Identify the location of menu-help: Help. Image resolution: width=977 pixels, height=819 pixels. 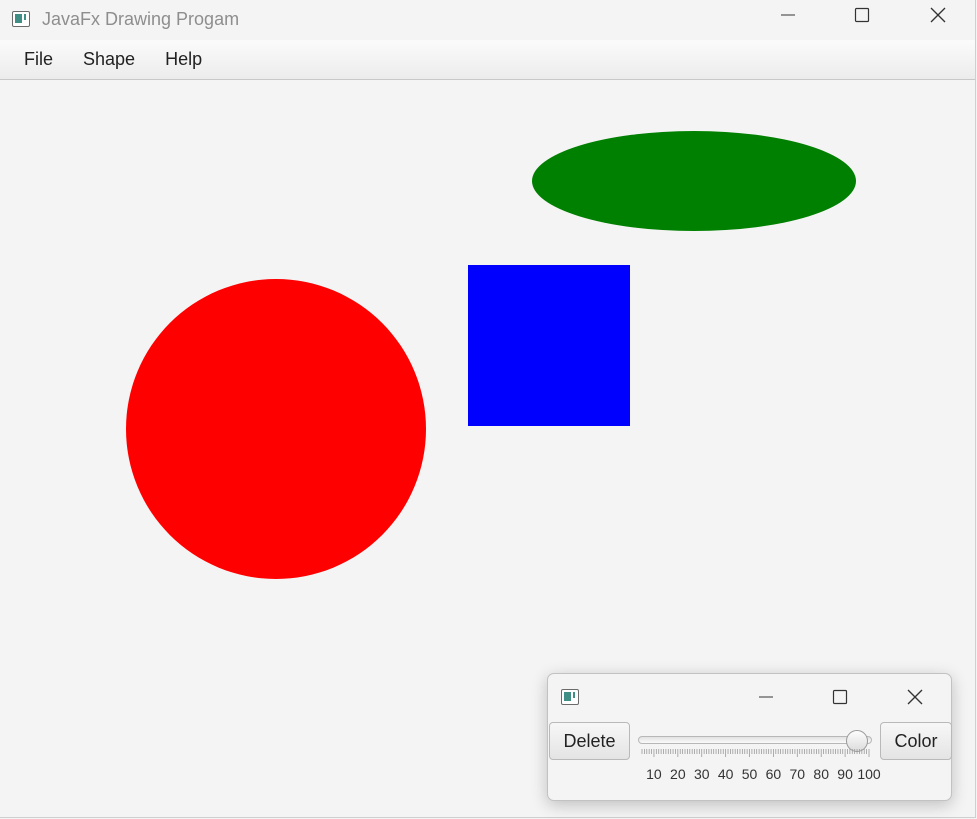
(183, 59).